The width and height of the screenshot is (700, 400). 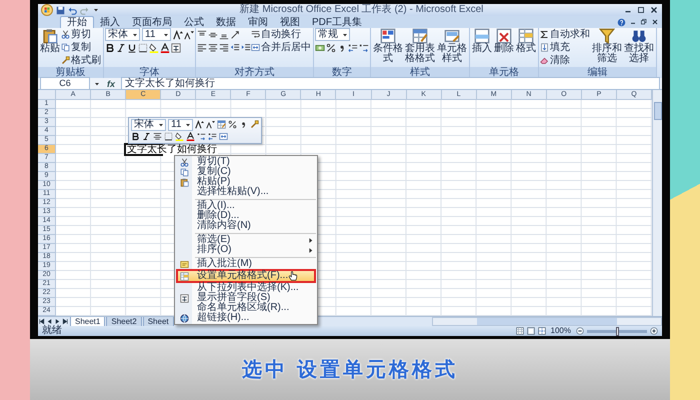 What do you see at coordinates (81, 47) in the screenshot?
I see `ribbon-button: 复制` at bounding box center [81, 47].